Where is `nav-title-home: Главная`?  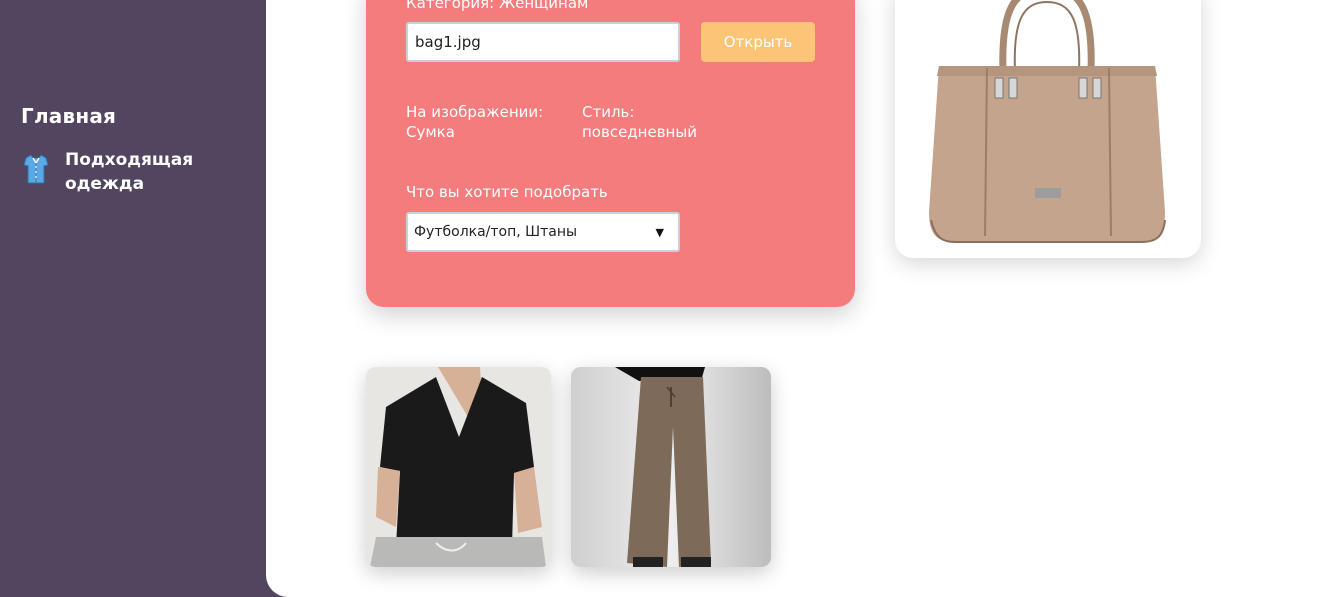 nav-title-home: Главная is located at coordinates (68, 116).